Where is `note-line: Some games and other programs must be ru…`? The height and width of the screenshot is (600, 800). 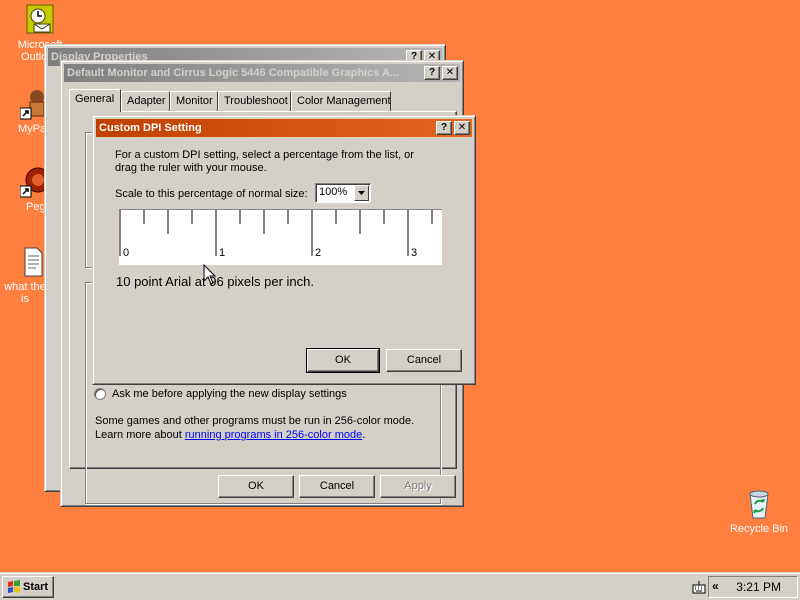 note-line: Some games and other programs must be ru… is located at coordinates (255, 421).